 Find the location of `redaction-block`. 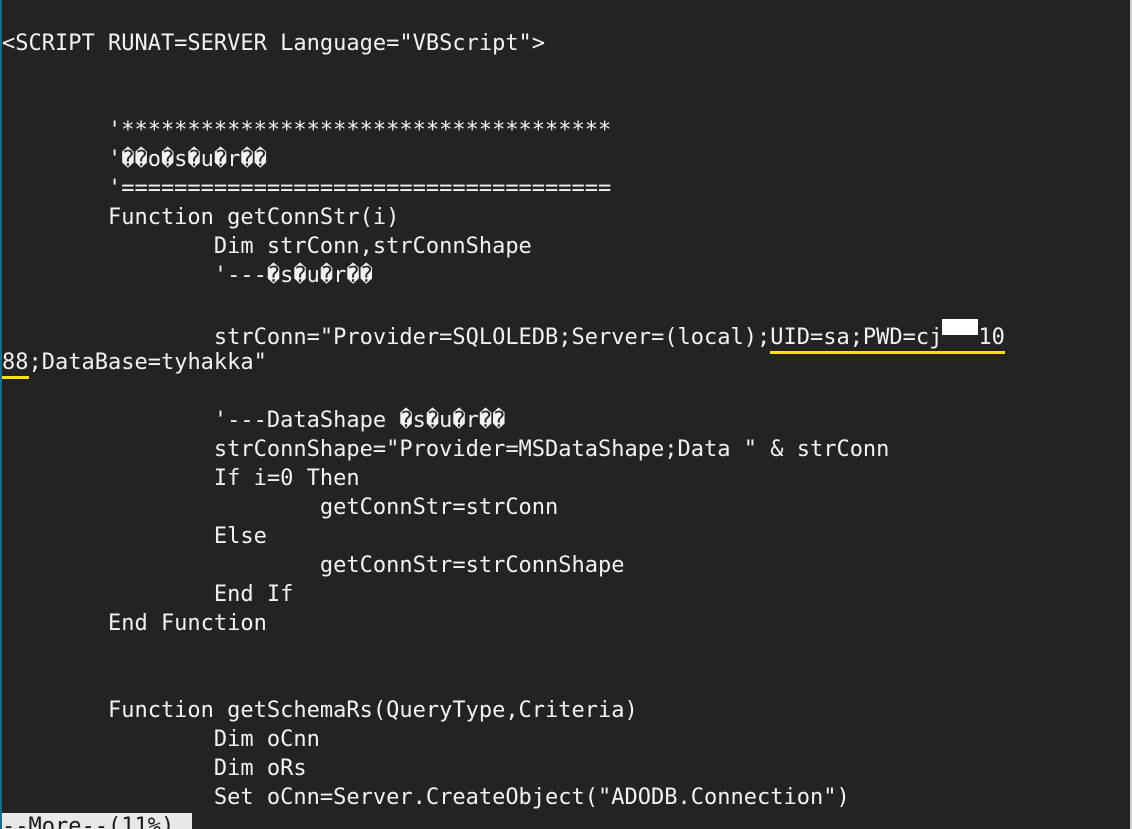

redaction-block is located at coordinates (960, 327).